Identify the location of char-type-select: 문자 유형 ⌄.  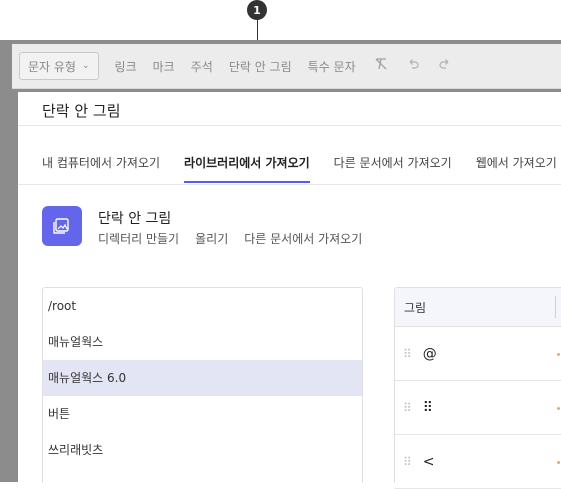
(59, 66).